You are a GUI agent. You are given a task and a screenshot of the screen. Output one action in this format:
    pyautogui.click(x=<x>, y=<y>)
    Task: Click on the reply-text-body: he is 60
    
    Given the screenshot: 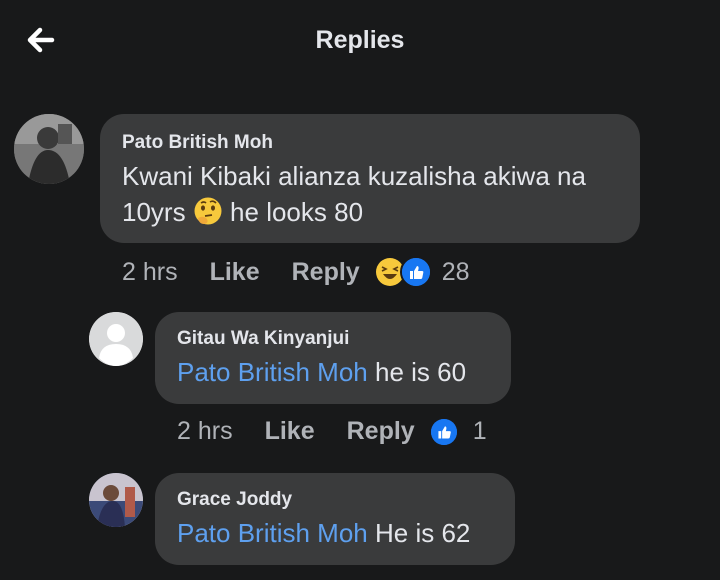 What is the action you would take?
    pyautogui.click(x=420, y=372)
    